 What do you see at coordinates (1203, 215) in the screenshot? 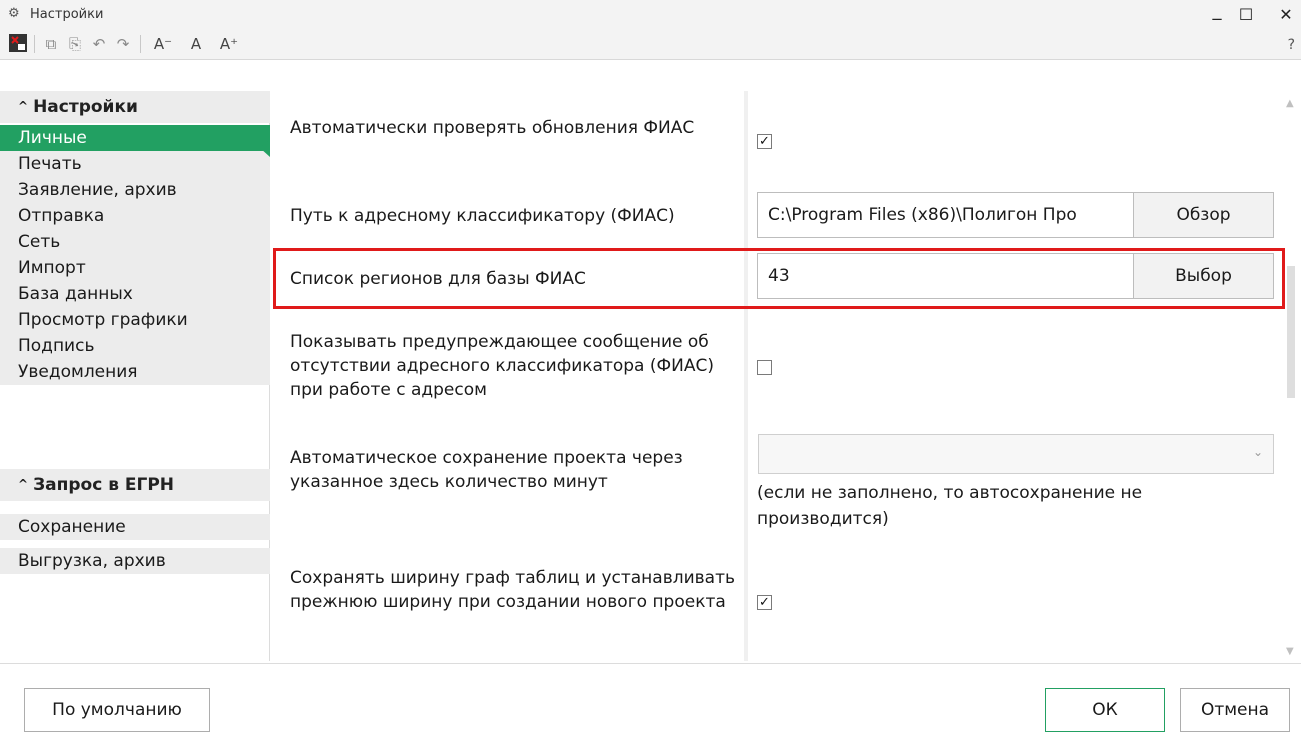
I see `browse-button: Обзор` at bounding box center [1203, 215].